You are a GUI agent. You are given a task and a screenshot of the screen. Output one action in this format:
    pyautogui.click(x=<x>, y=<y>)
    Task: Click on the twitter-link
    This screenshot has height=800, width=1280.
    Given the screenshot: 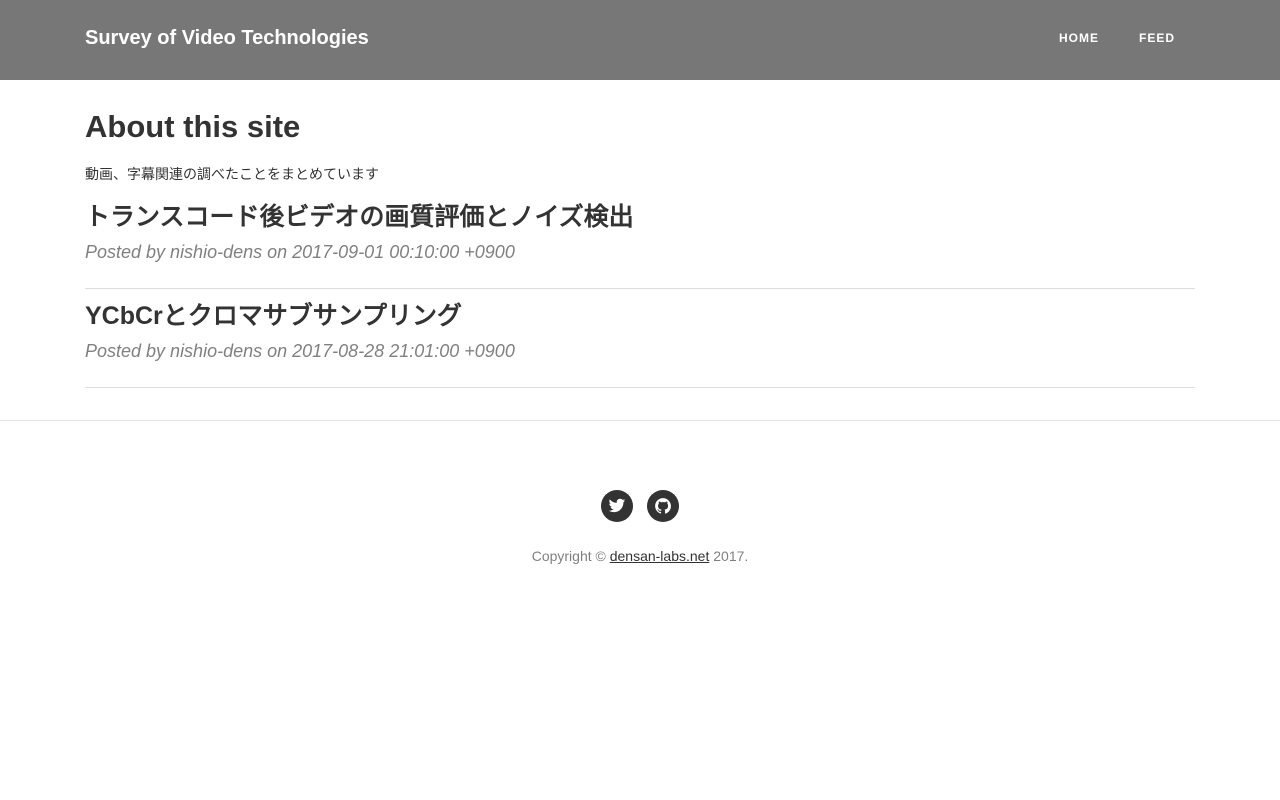 What is the action you would take?
    pyautogui.click(x=617, y=506)
    